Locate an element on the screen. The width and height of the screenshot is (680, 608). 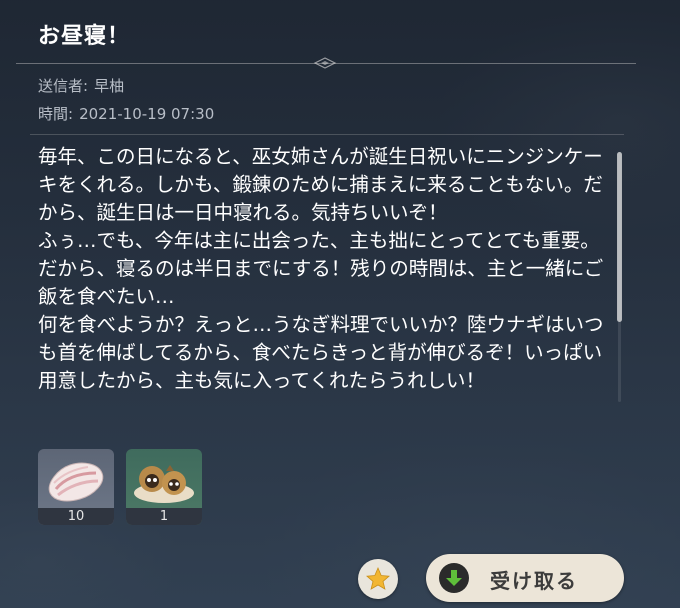
sender-line: 送信者: 早柚 is located at coordinates (81, 85).